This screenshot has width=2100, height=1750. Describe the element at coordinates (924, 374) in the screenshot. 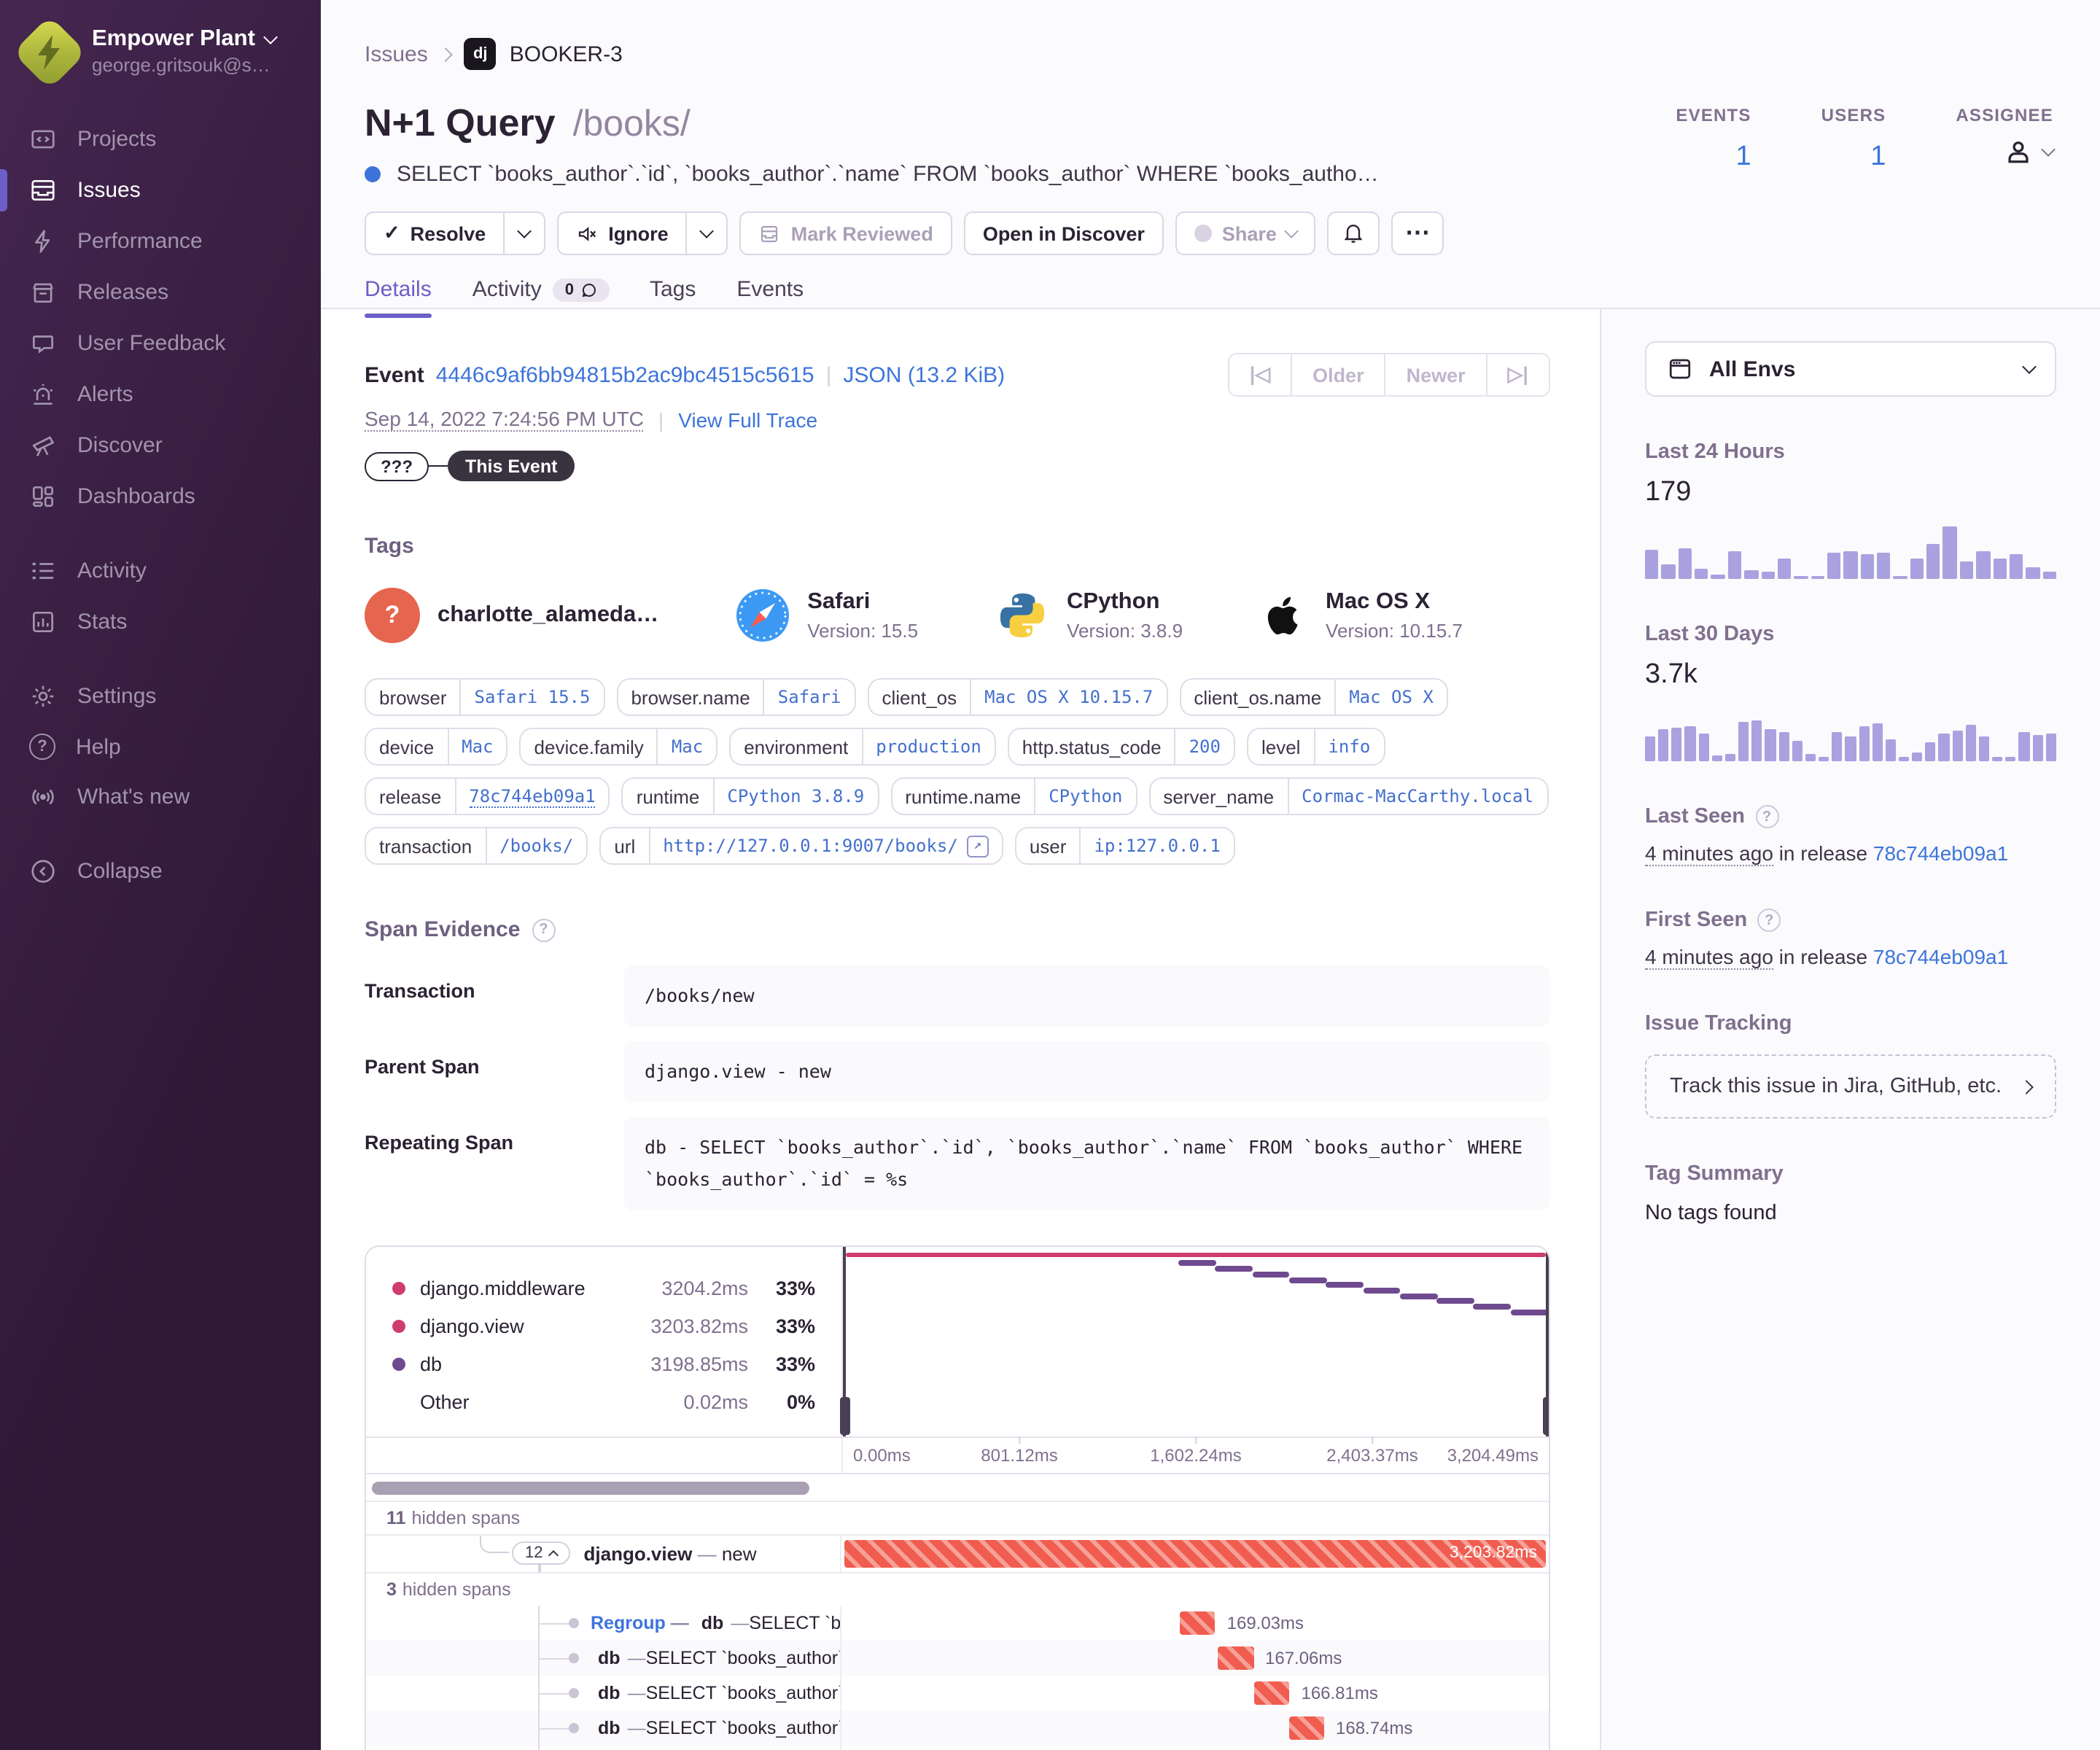

I see `event-json-link: JSON (13.2 KiB)` at that location.